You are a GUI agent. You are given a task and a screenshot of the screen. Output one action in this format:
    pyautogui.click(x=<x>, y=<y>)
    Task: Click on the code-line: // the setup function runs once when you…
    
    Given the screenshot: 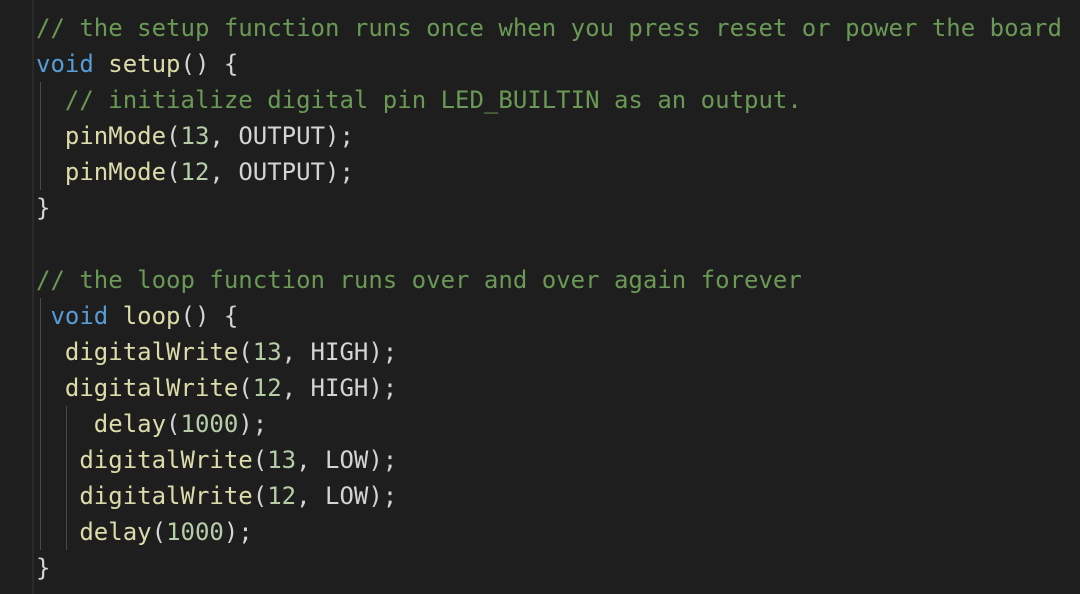 What is the action you would take?
    pyautogui.click(x=549, y=28)
    